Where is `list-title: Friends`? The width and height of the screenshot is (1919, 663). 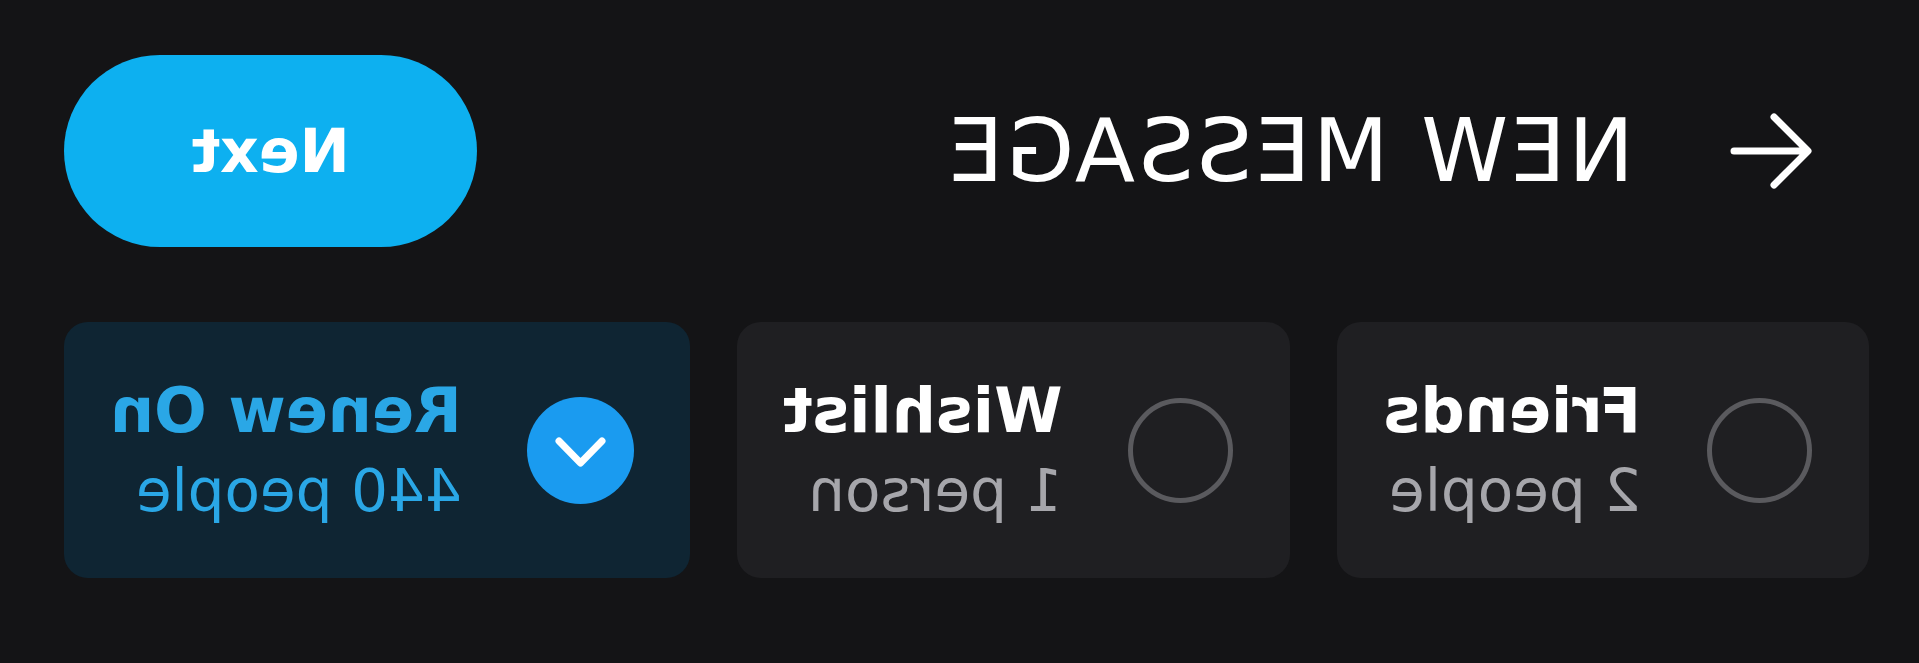
list-title: Friends is located at coordinates (1512, 411).